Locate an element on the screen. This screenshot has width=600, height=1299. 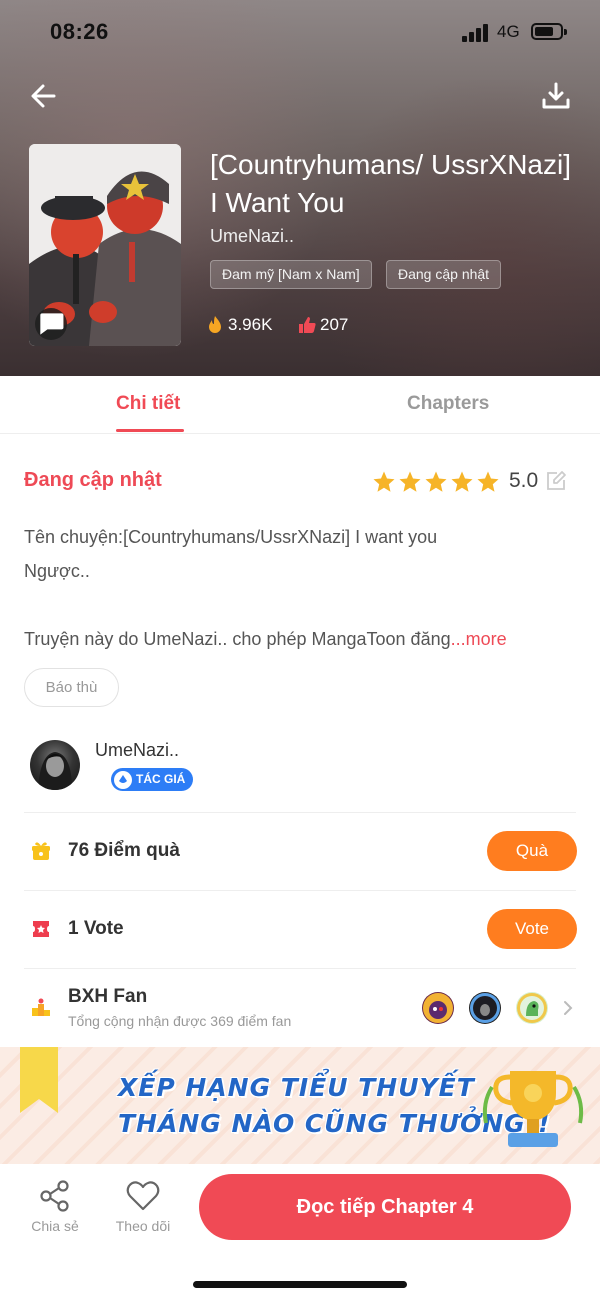
rate-button is located at coordinates (556, 481).